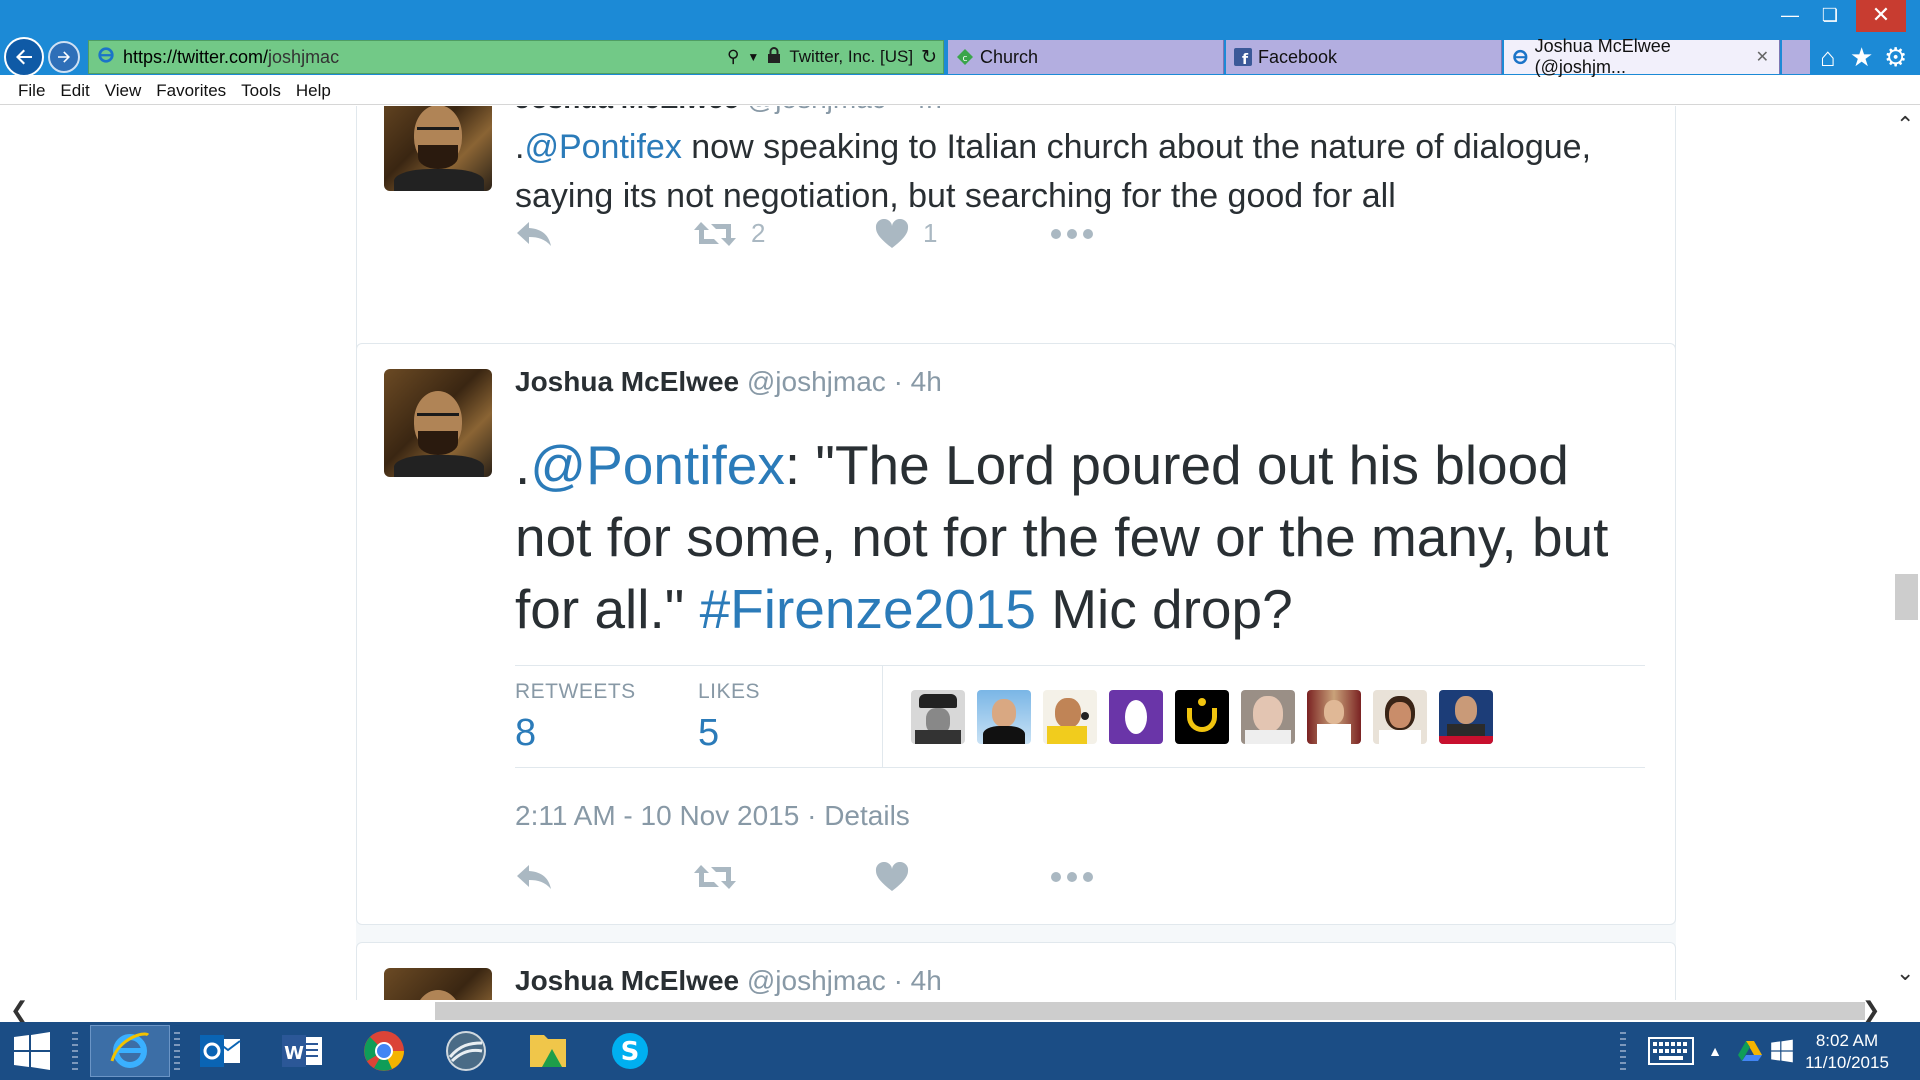  I want to click on taskbar-outlook, so click(220, 1051).